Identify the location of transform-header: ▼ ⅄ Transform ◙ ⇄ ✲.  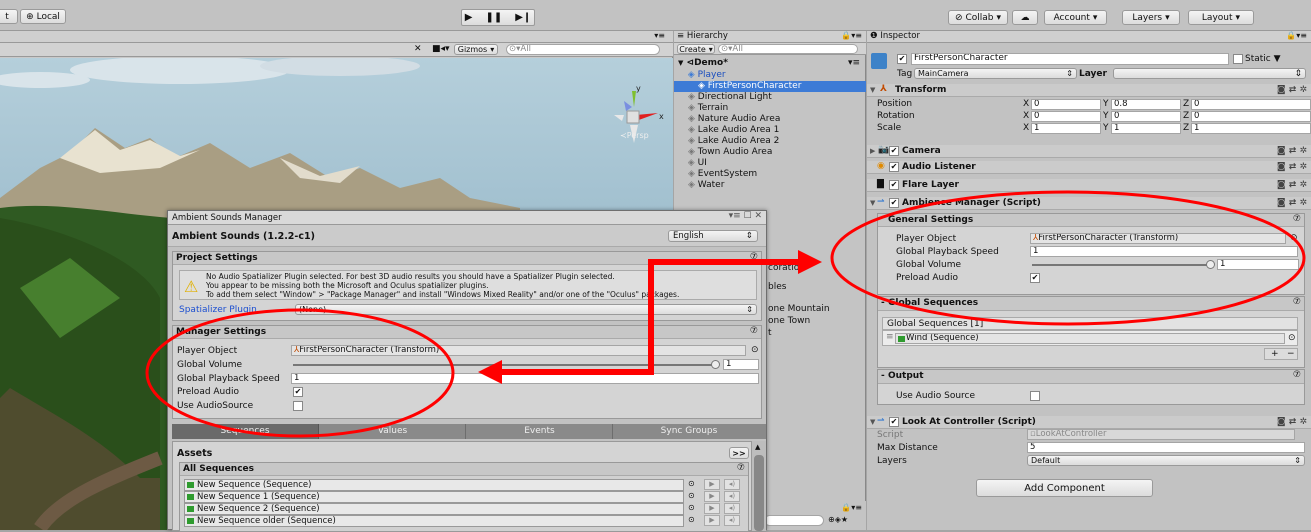
(1089, 90).